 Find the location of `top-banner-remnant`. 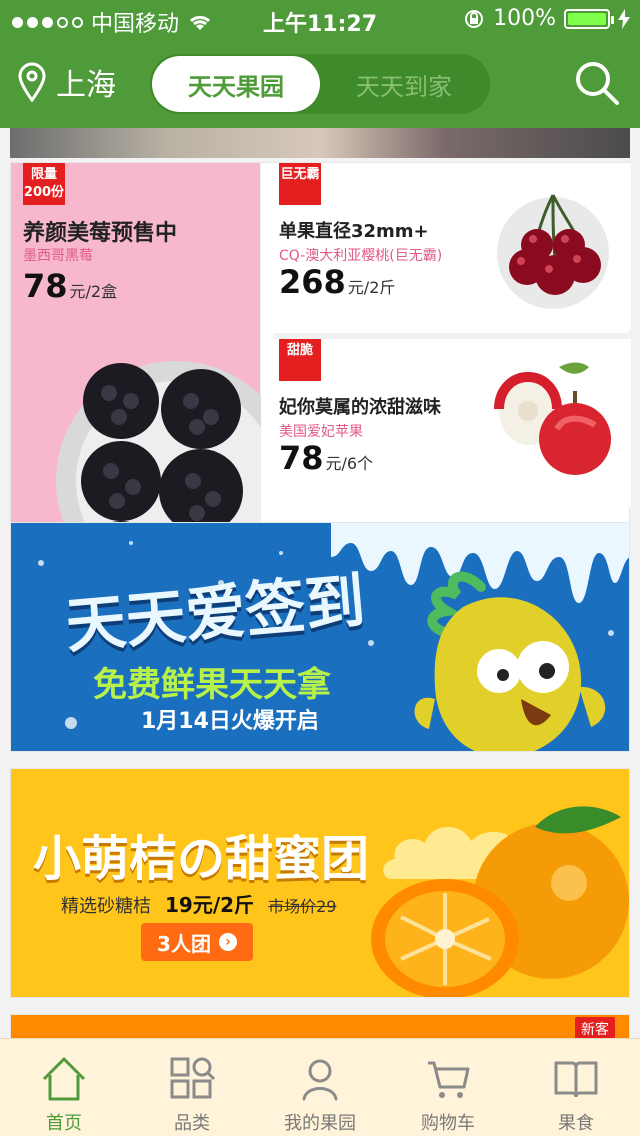

top-banner-remnant is located at coordinates (320, 143).